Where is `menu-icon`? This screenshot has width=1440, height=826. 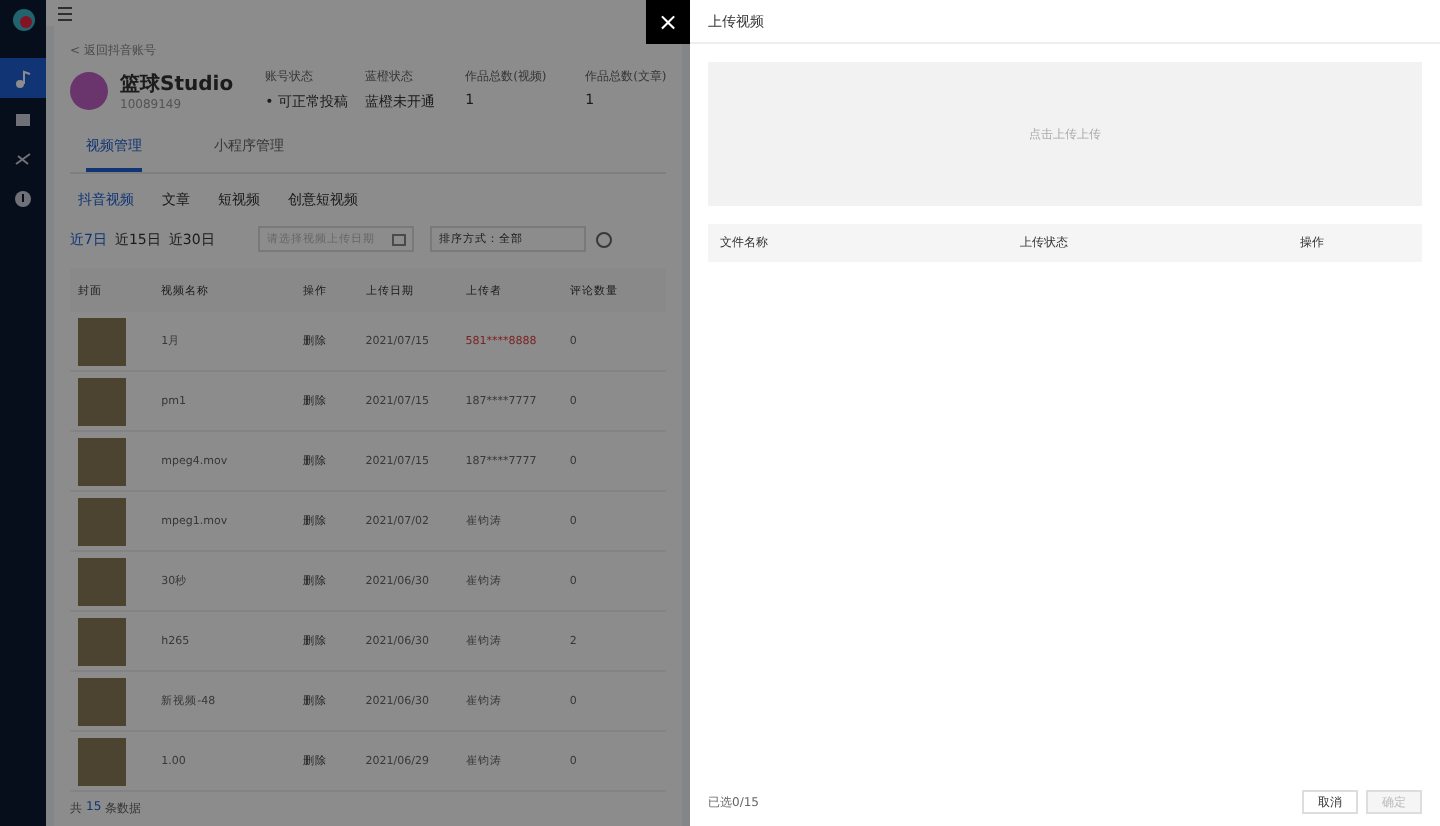 menu-icon is located at coordinates (65, 13).